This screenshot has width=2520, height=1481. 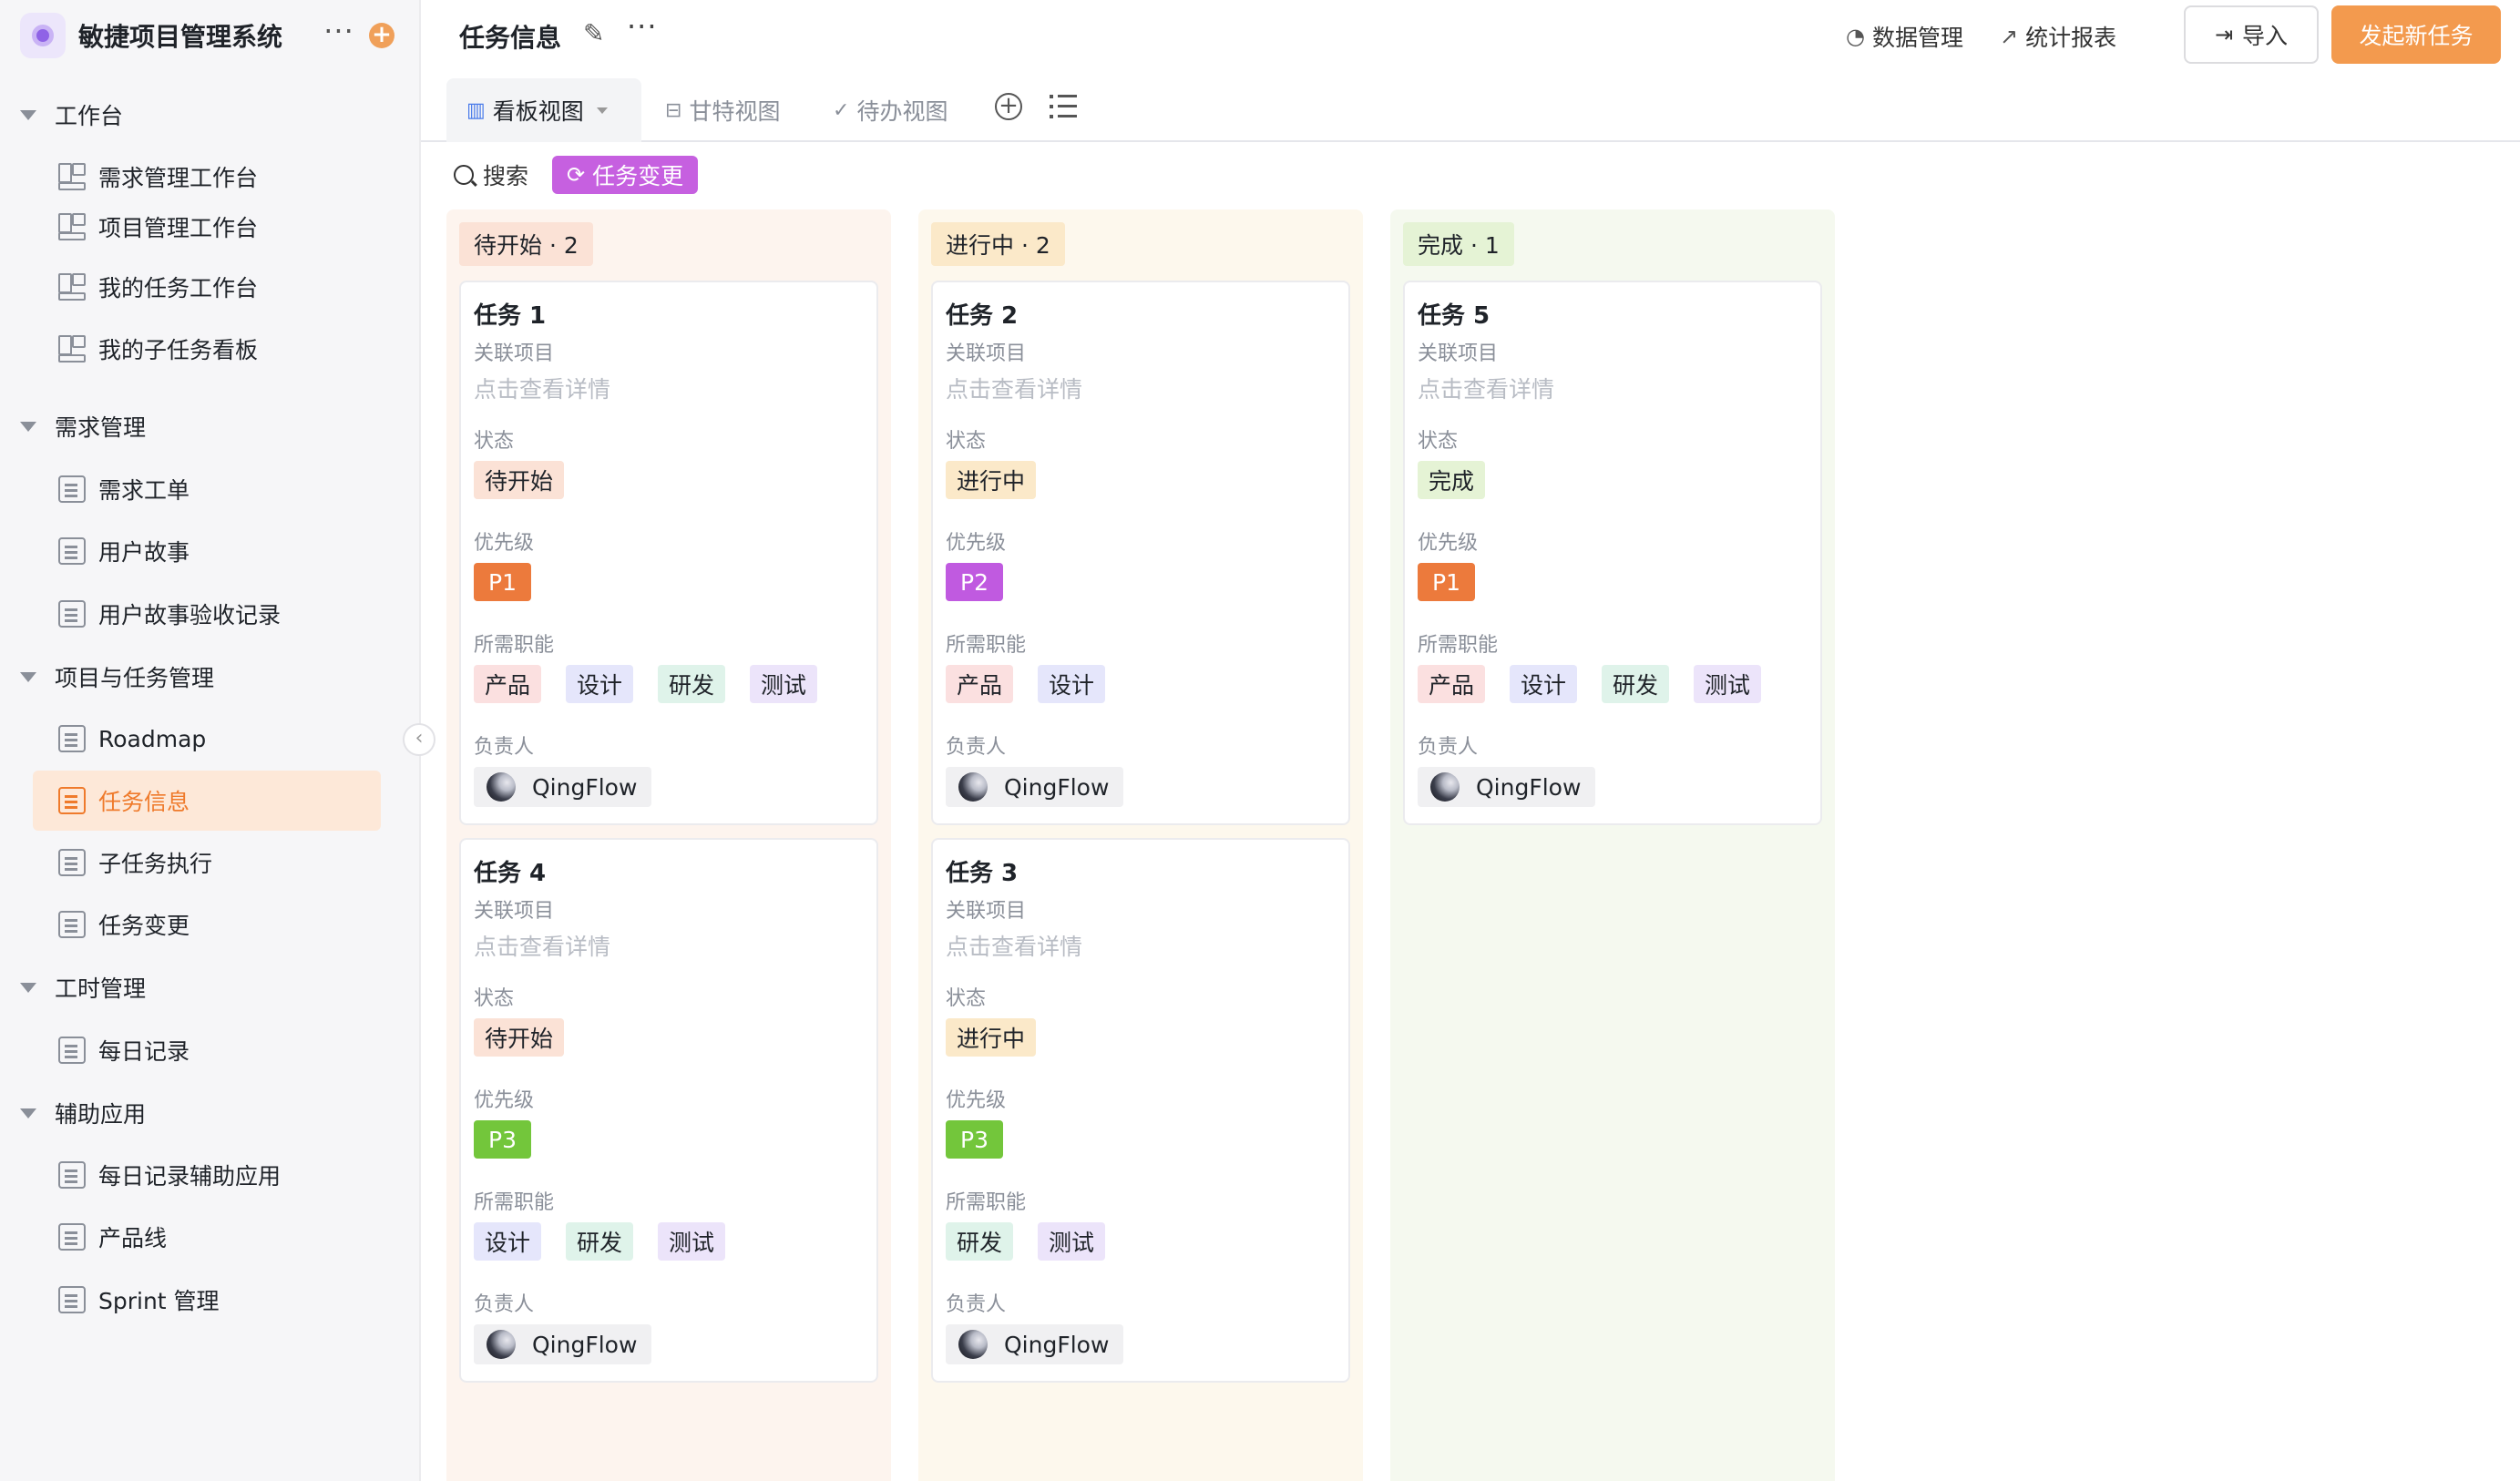 I want to click on column-header: 进行中 · 2, so click(x=998, y=244).